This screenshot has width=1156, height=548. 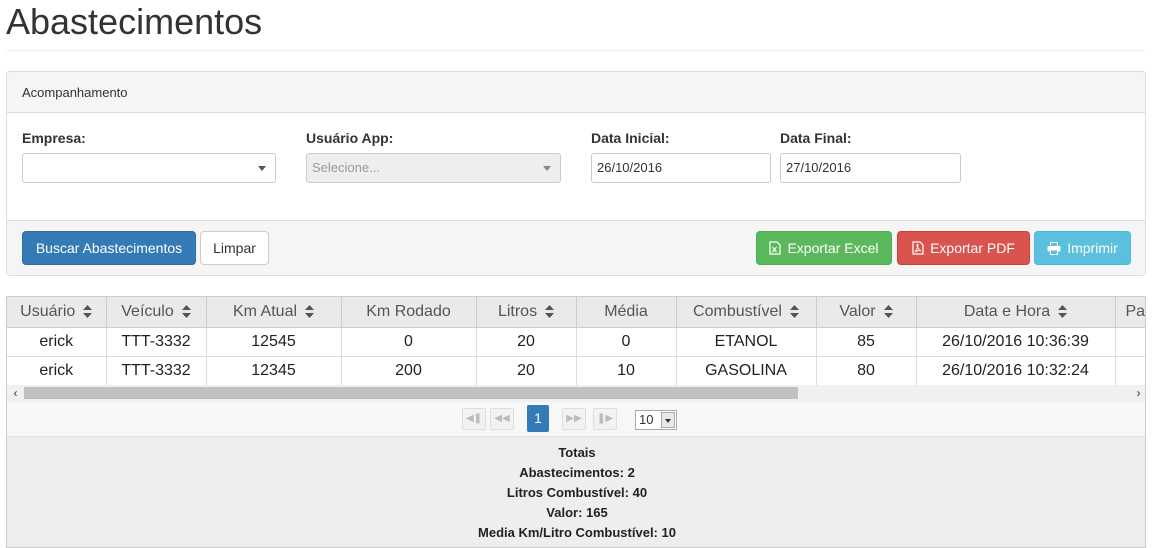 What do you see at coordinates (411, 393) in the screenshot?
I see `scrollbar-thumb` at bounding box center [411, 393].